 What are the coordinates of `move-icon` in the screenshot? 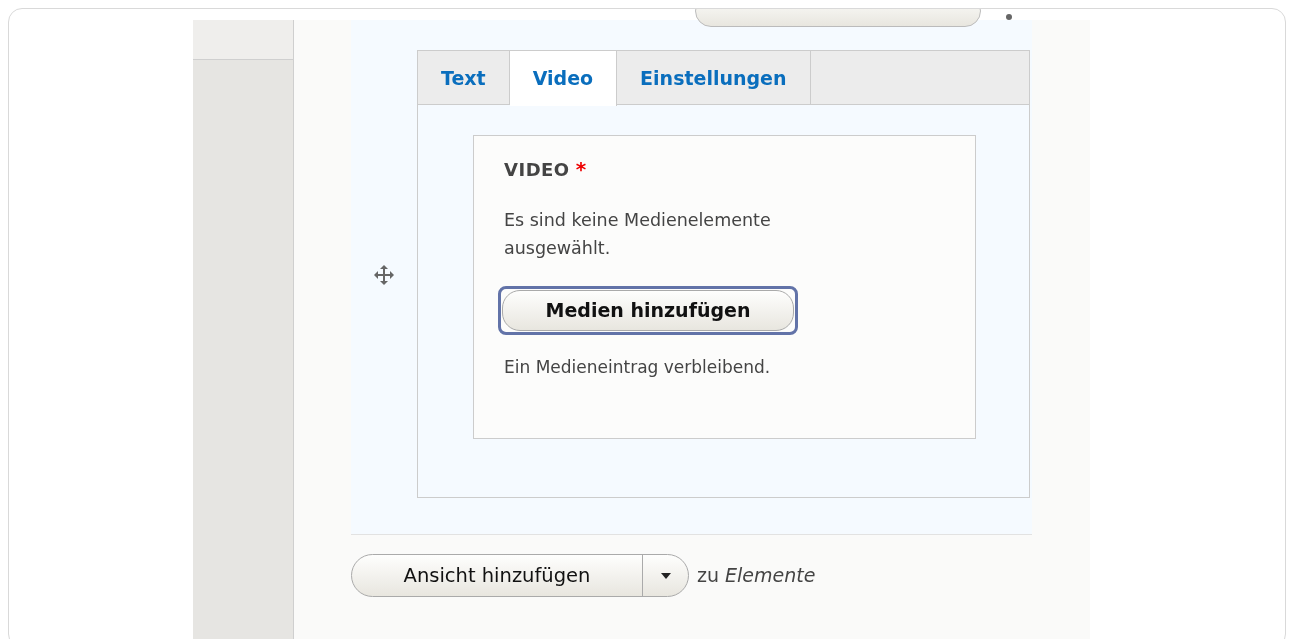 It's located at (384, 275).